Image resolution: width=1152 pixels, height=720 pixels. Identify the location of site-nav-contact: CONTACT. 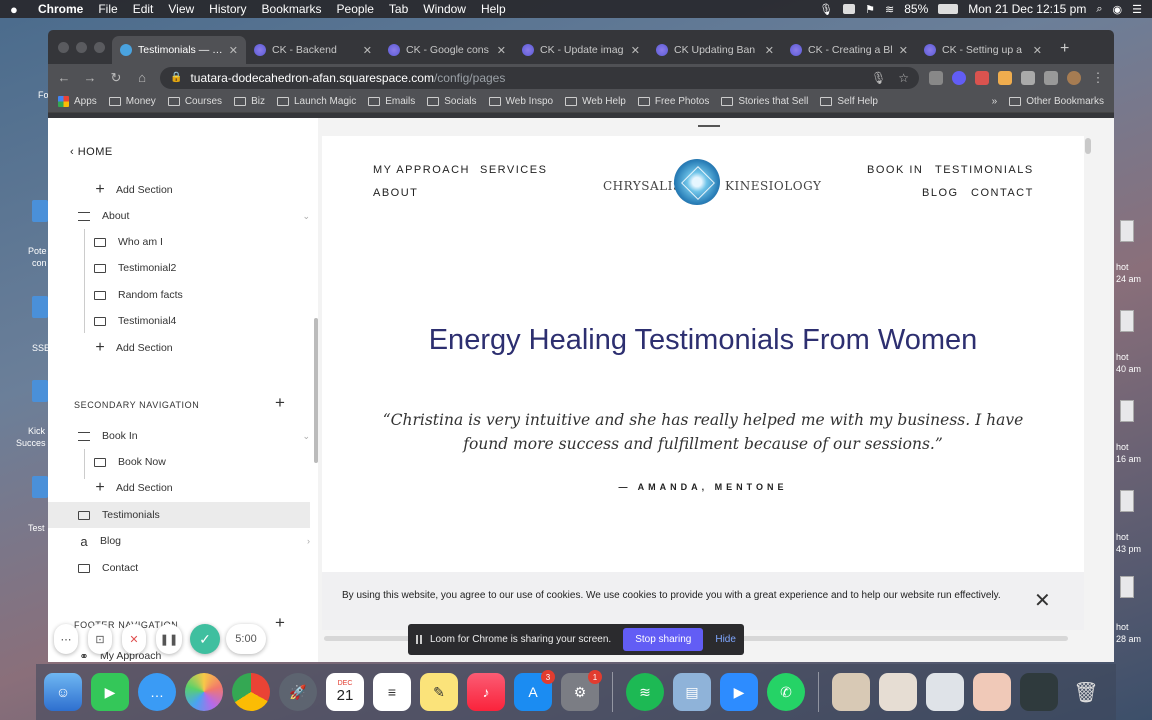
(1002, 193).